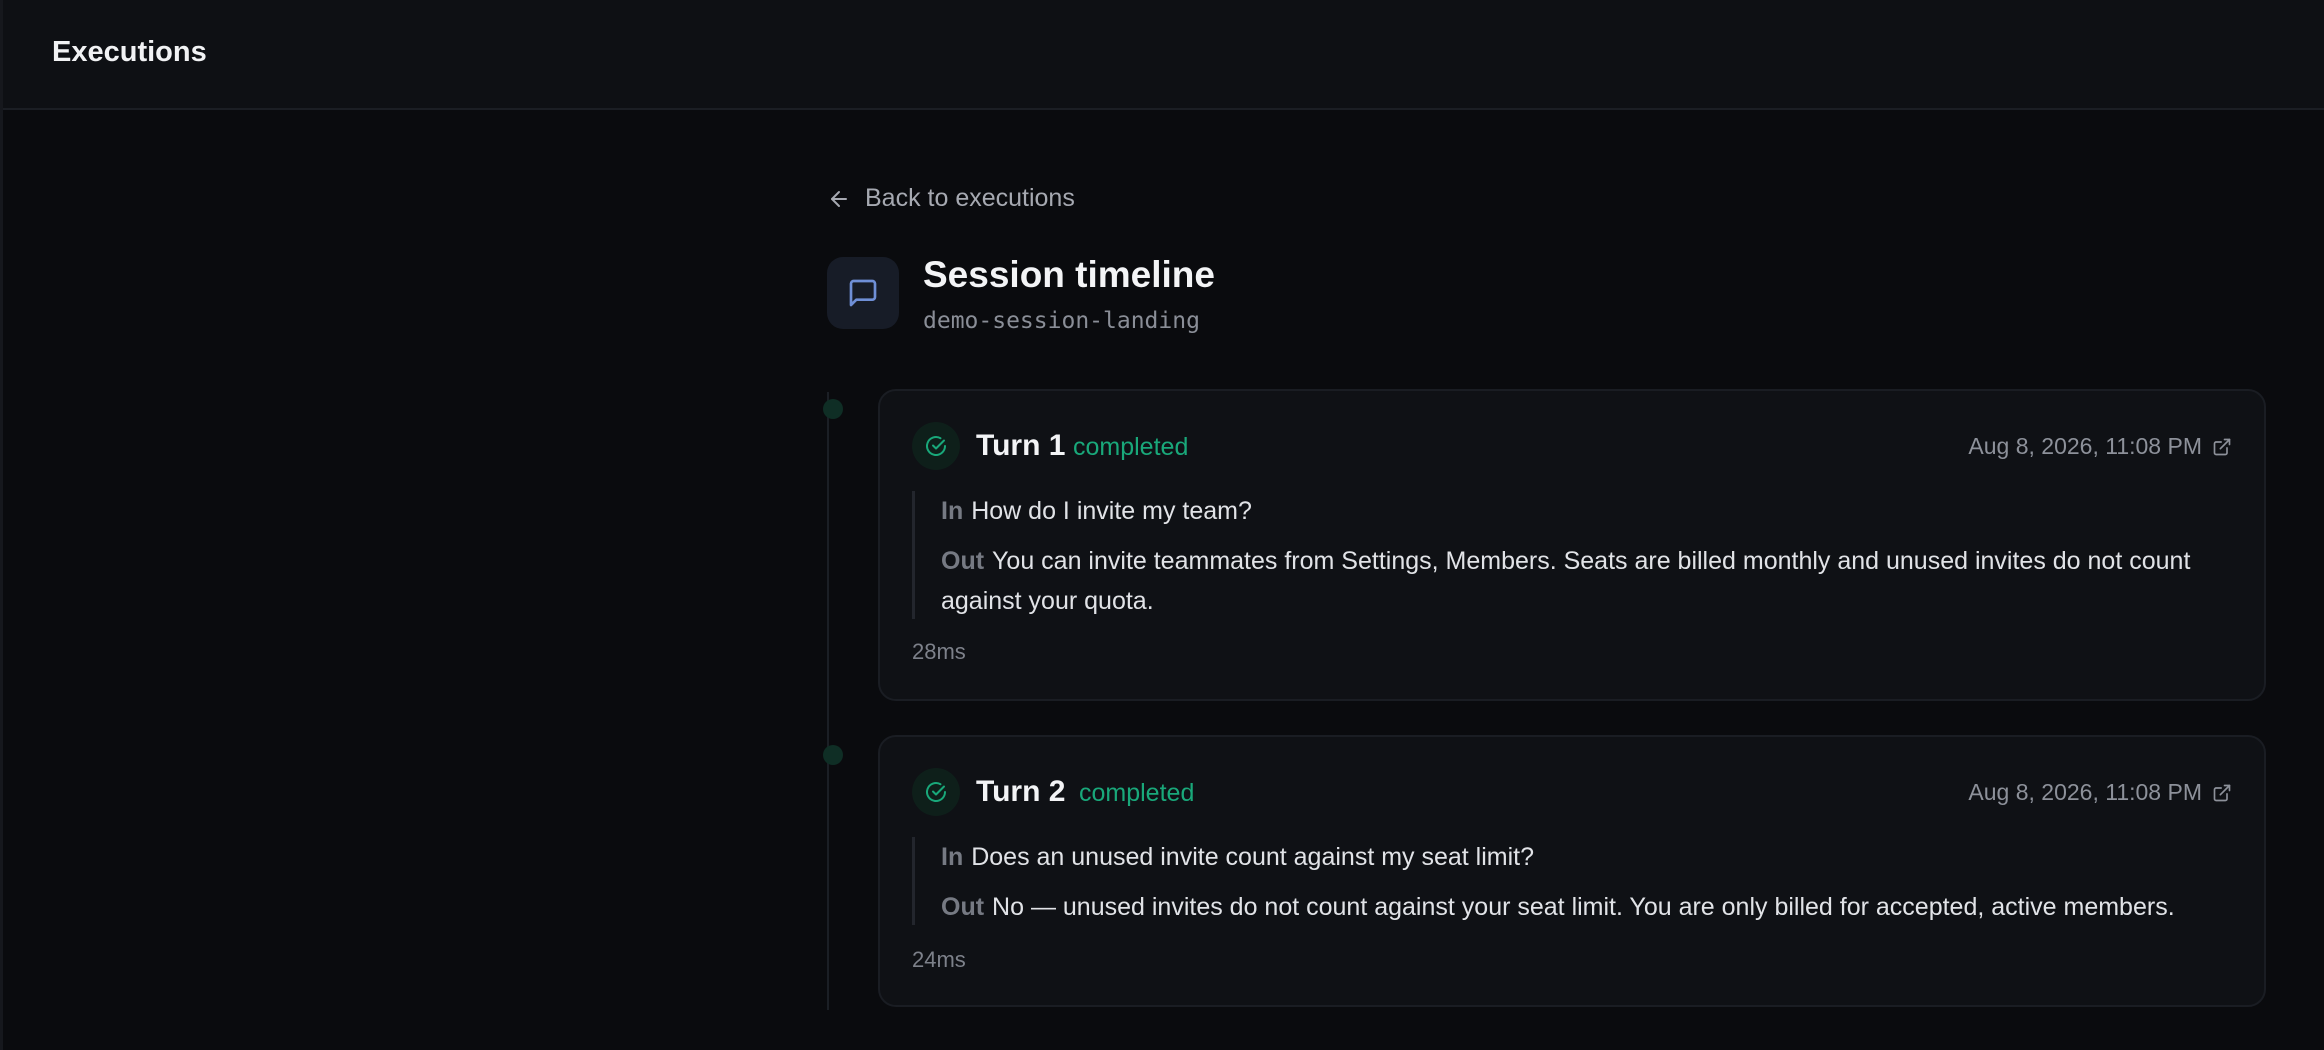 The width and height of the screenshot is (2324, 1050). Describe the element at coordinates (1591, 511) in the screenshot. I see `input-line: In How do I invite my team?` at that location.